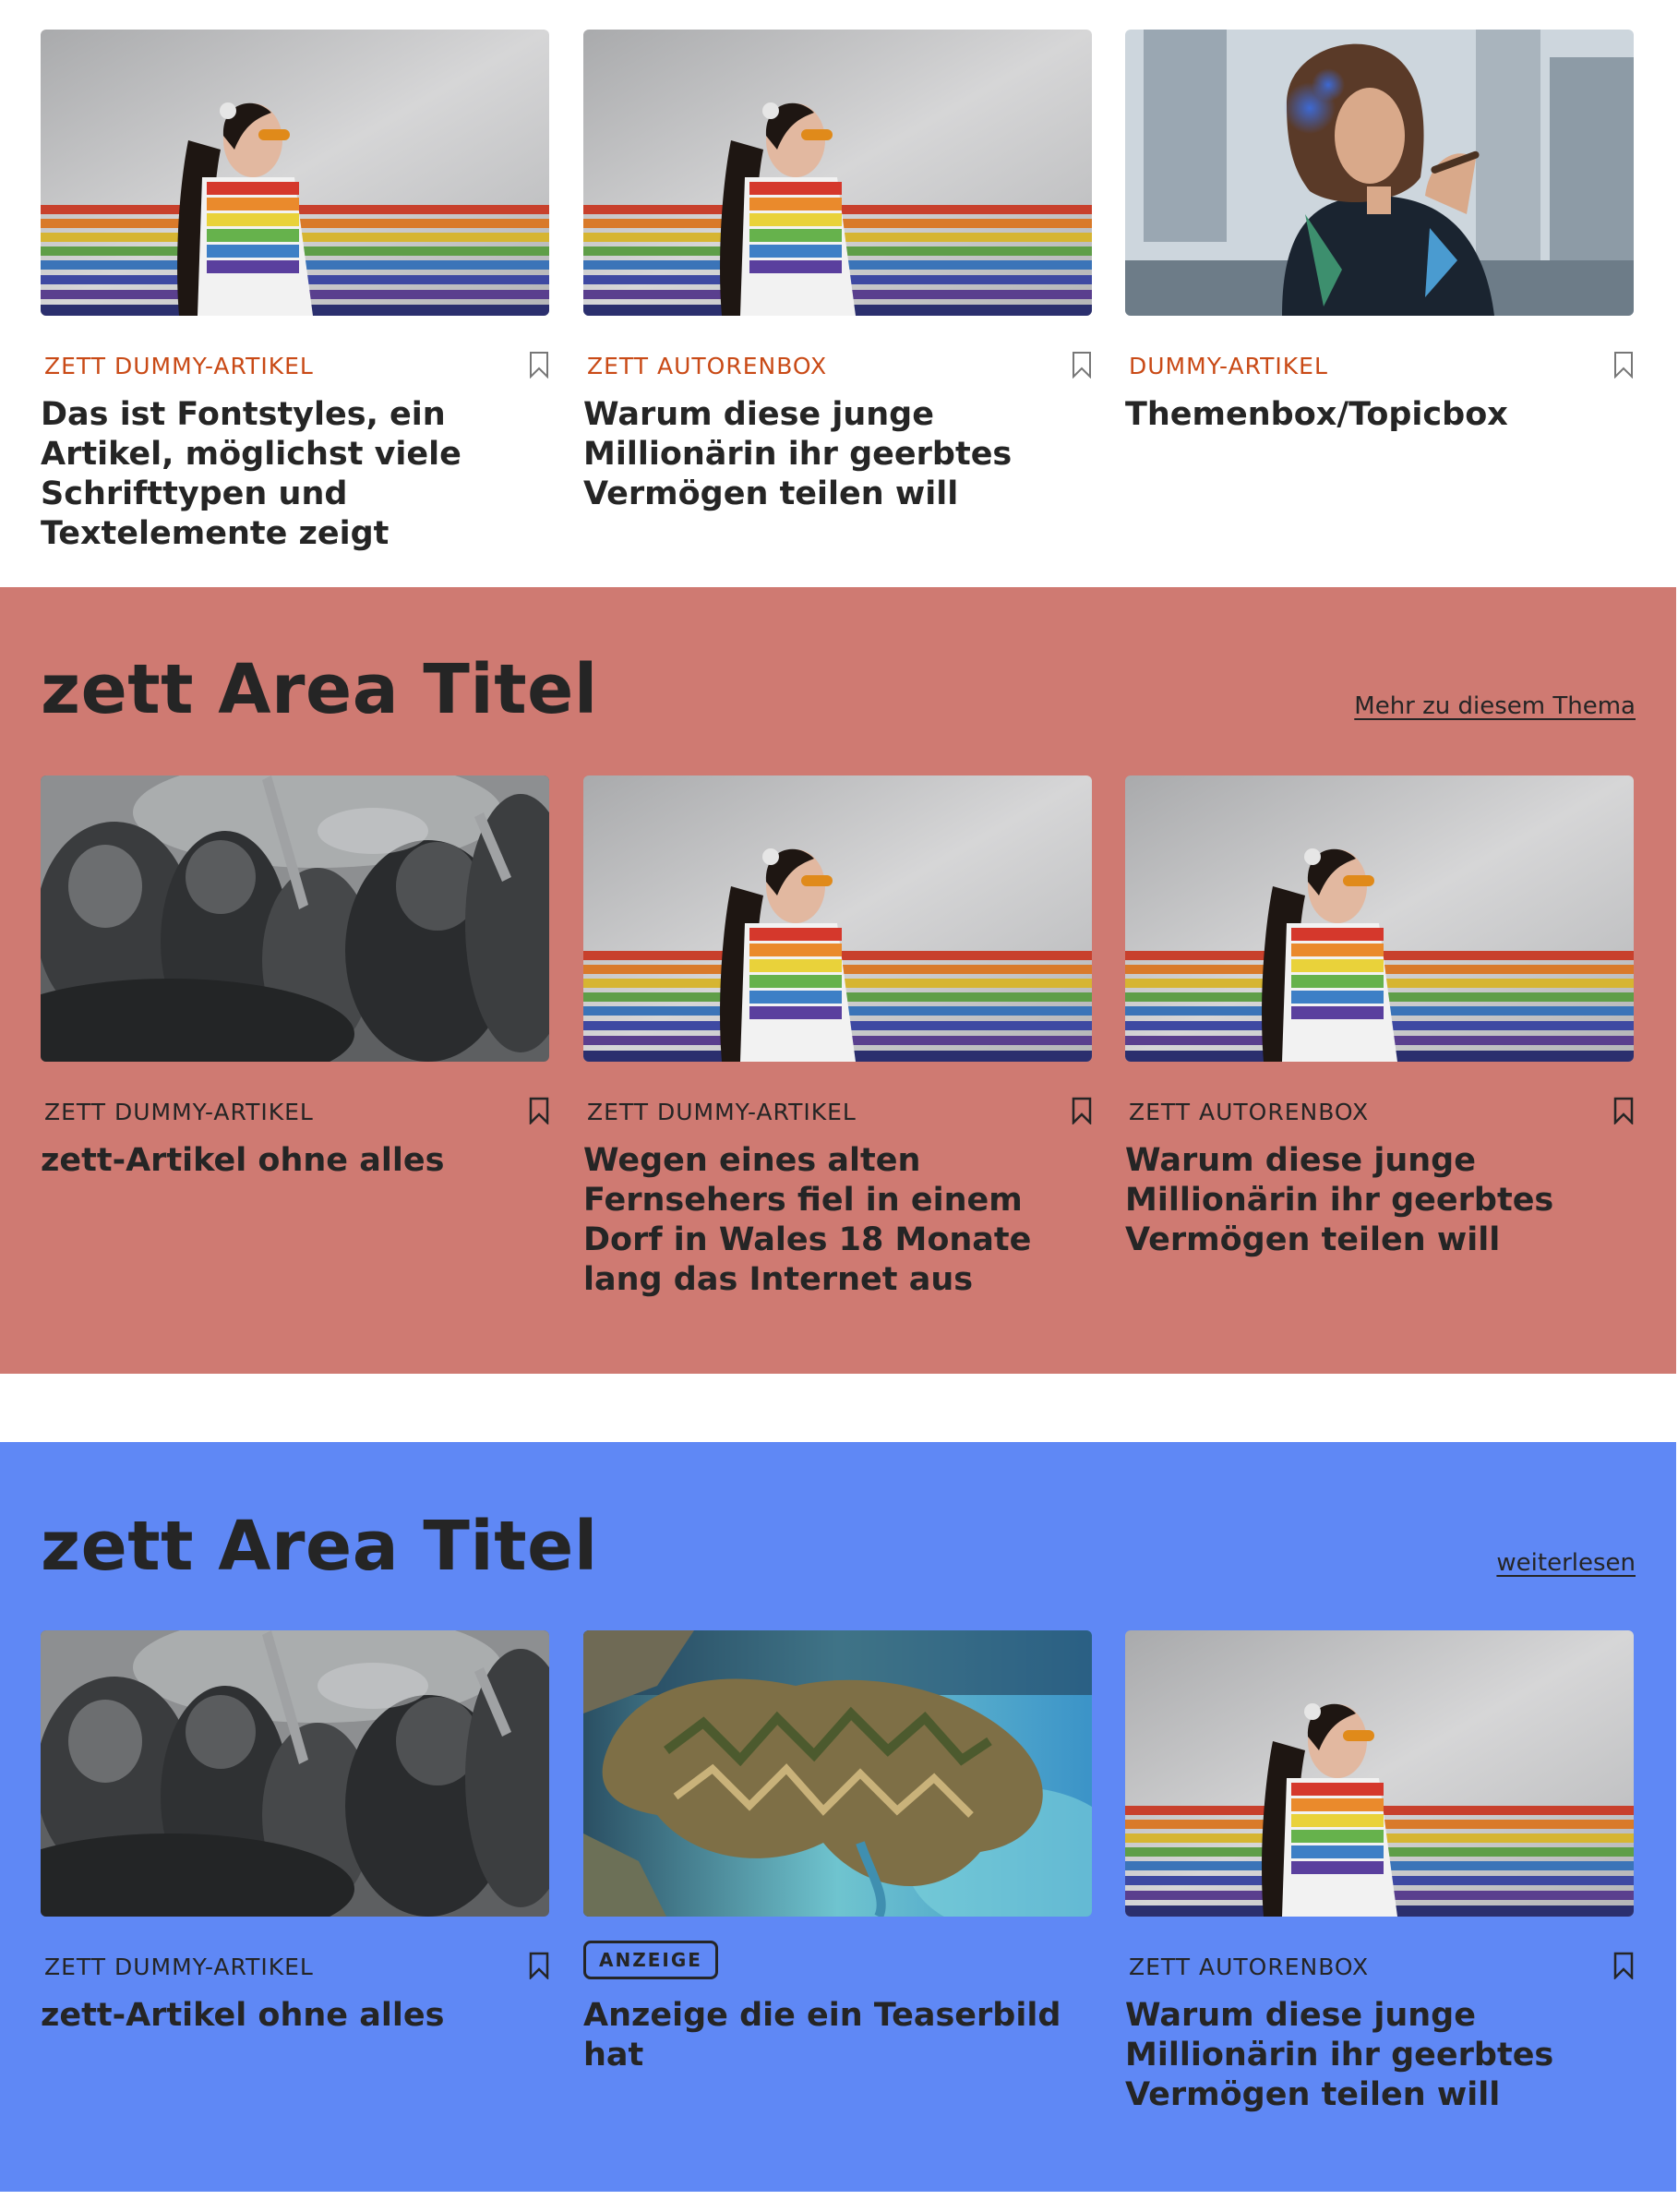 The width and height of the screenshot is (1678, 2212). I want to click on article-card: DUMMY-ARTIKEL Themenbox/Topicbox, so click(1379, 232).